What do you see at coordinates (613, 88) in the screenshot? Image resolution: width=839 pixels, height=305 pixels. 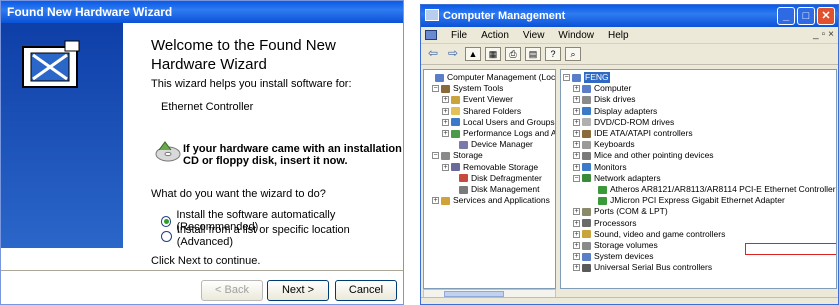 I see `tree-item-label: Computer` at bounding box center [613, 88].